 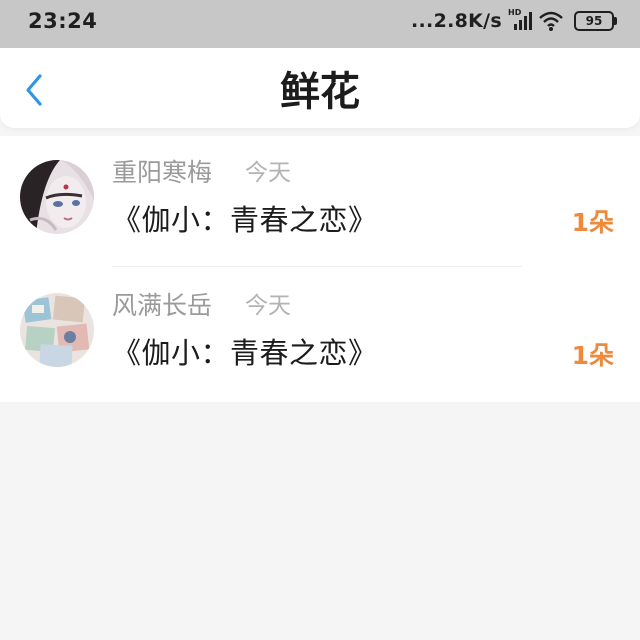 I want to click on status-indicators: ...2.8K/s HD 95, so click(x=514, y=21).